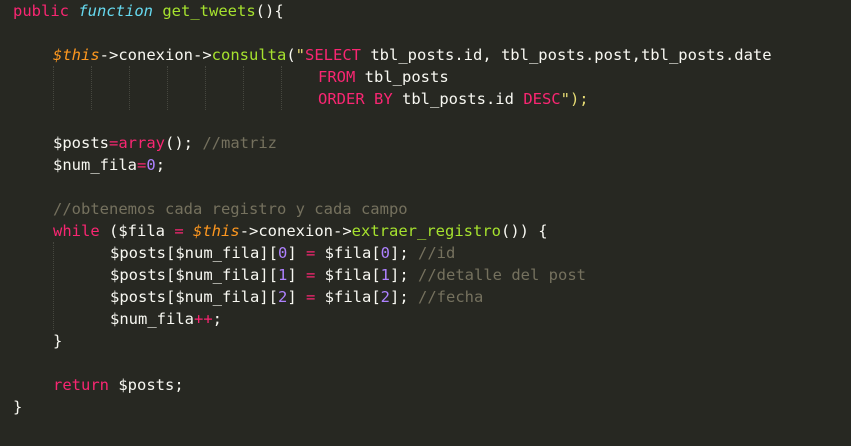 Image resolution: width=851 pixels, height=446 pixels. What do you see at coordinates (81, 143) in the screenshot?
I see `variable-posts: $posts` at bounding box center [81, 143].